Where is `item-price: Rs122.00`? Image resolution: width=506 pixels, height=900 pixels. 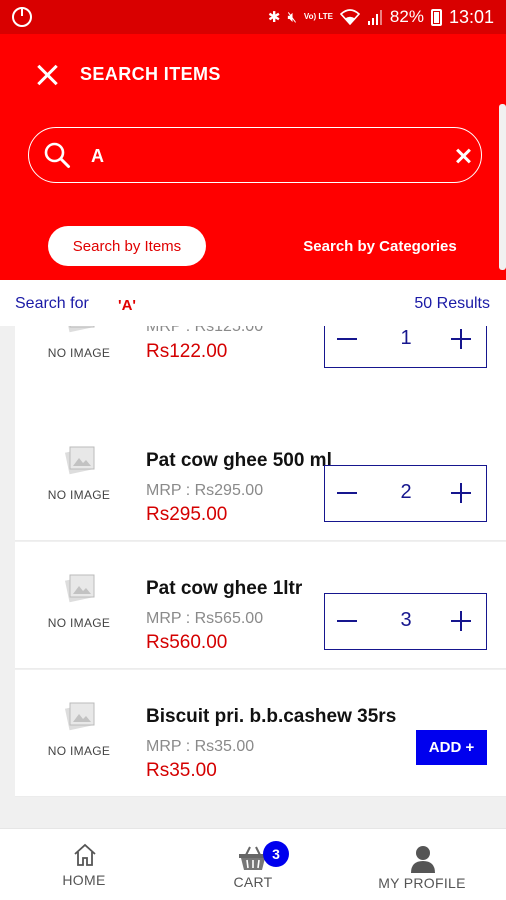
item-price: Rs122.00 is located at coordinates (187, 351).